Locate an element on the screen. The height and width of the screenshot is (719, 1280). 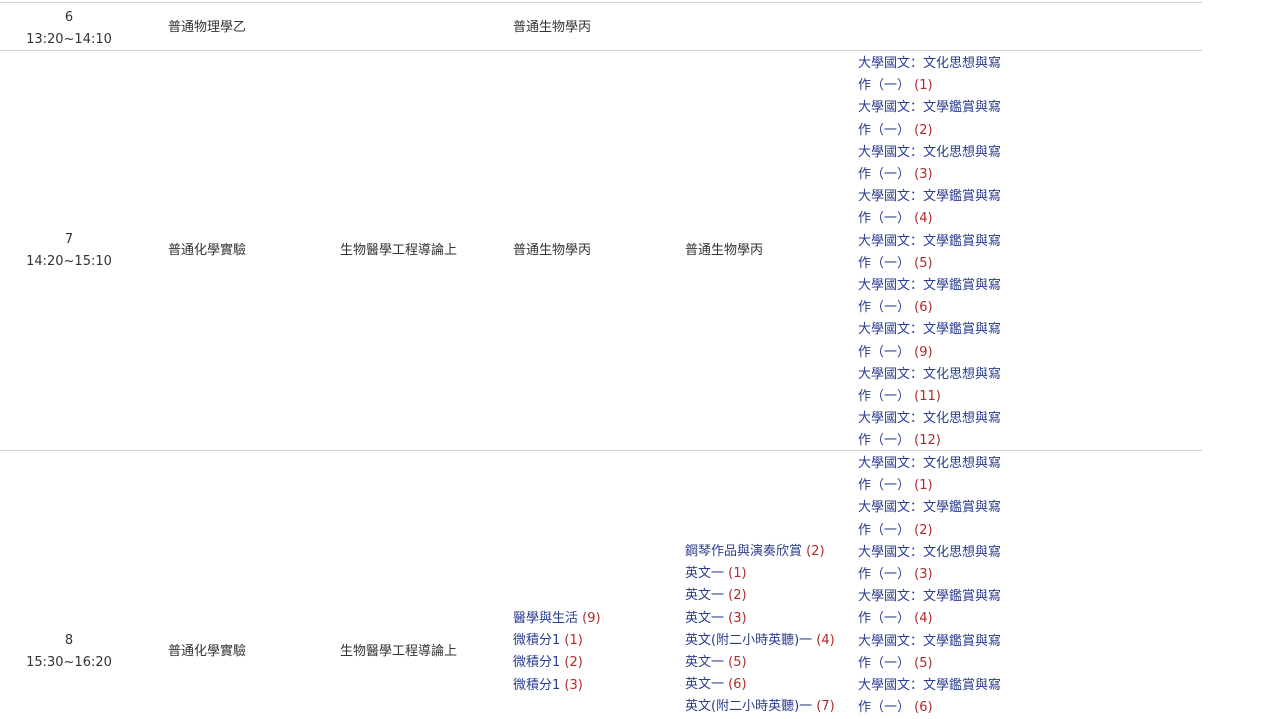
section-number: (11) is located at coordinates (927, 397).